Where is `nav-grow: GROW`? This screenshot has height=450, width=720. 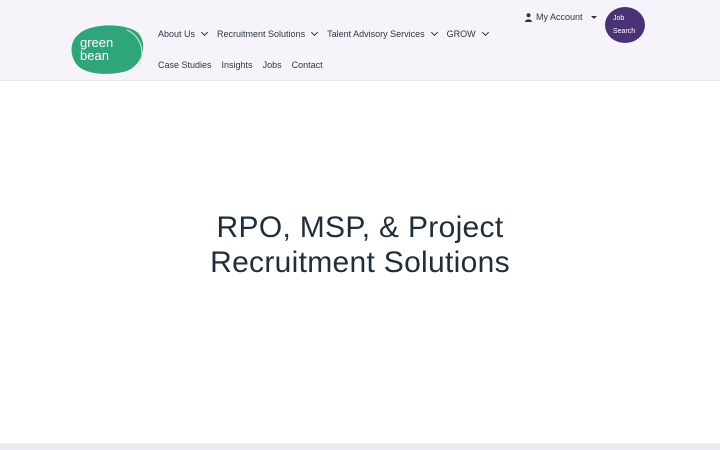 nav-grow: GROW is located at coordinates (467, 33).